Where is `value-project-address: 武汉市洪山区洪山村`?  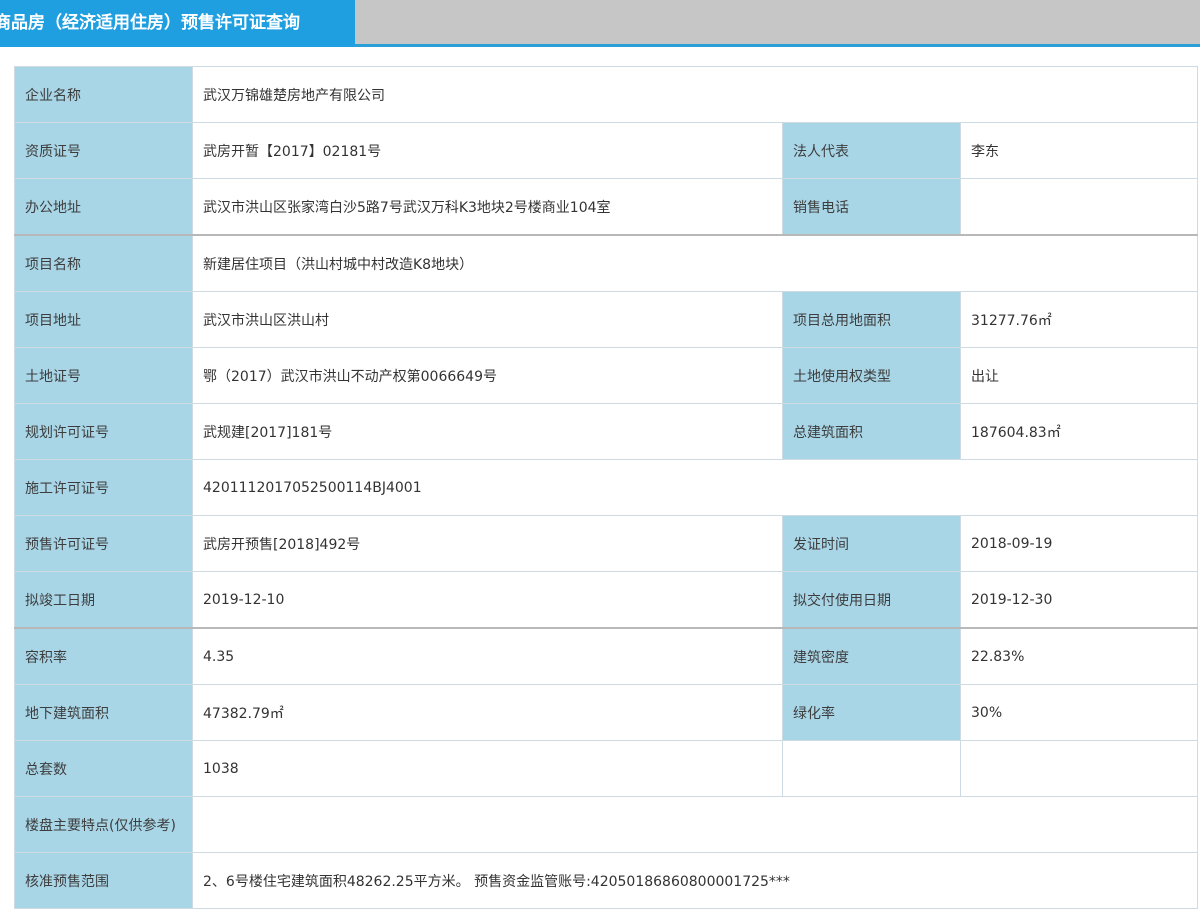 value-project-address: 武汉市洪山区洪山村 is located at coordinates (487, 319).